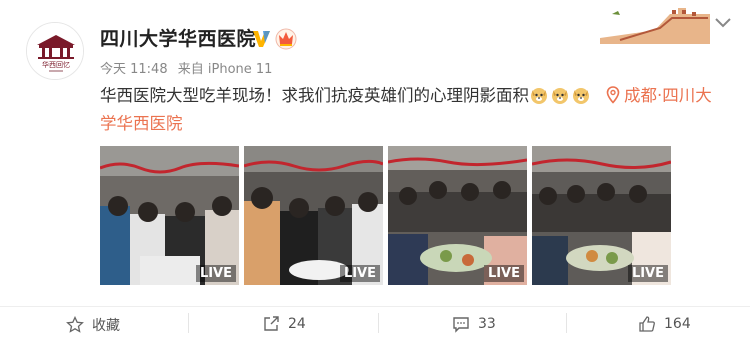 This screenshot has width=750, height=338. Describe the element at coordinates (56, 64) in the screenshot. I see `avatar-caption: 华西回忆` at that location.